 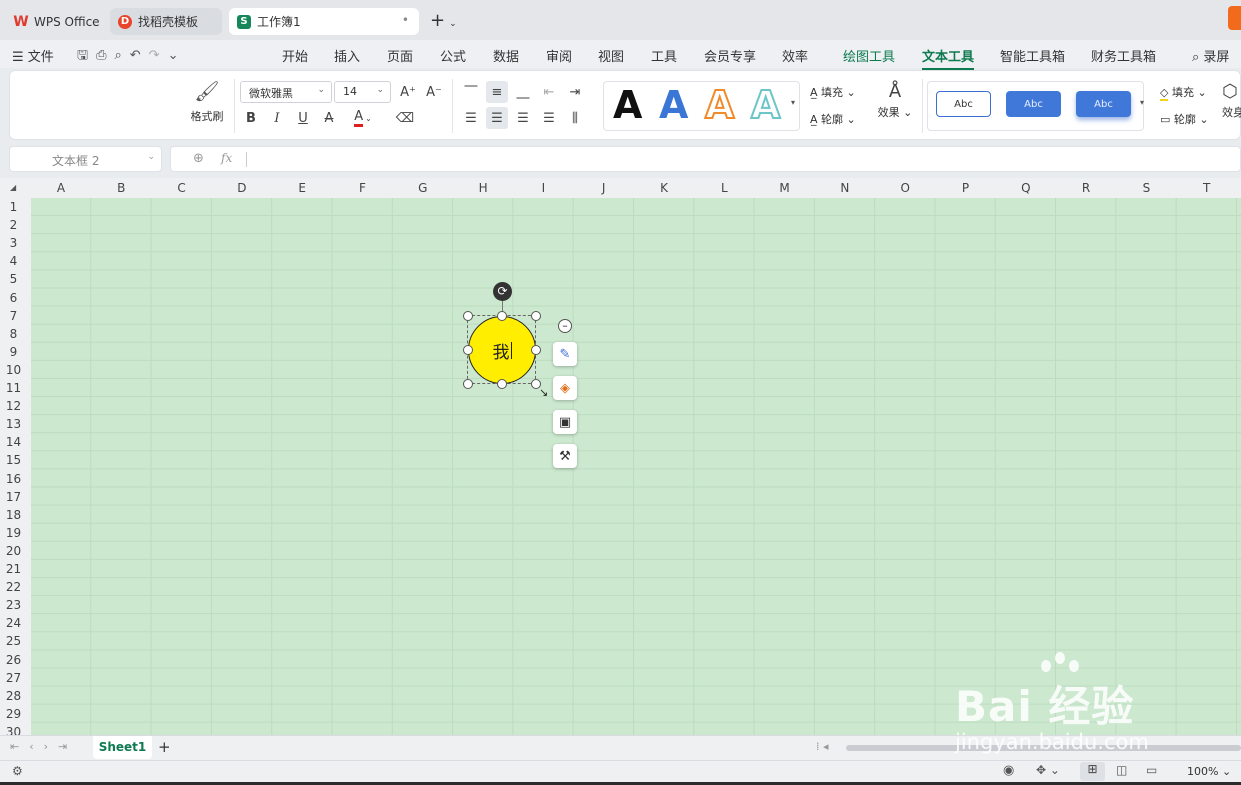 What do you see at coordinates (122, 747) in the screenshot?
I see `sheet-tab-sheet1: Sheet1` at bounding box center [122, 747].